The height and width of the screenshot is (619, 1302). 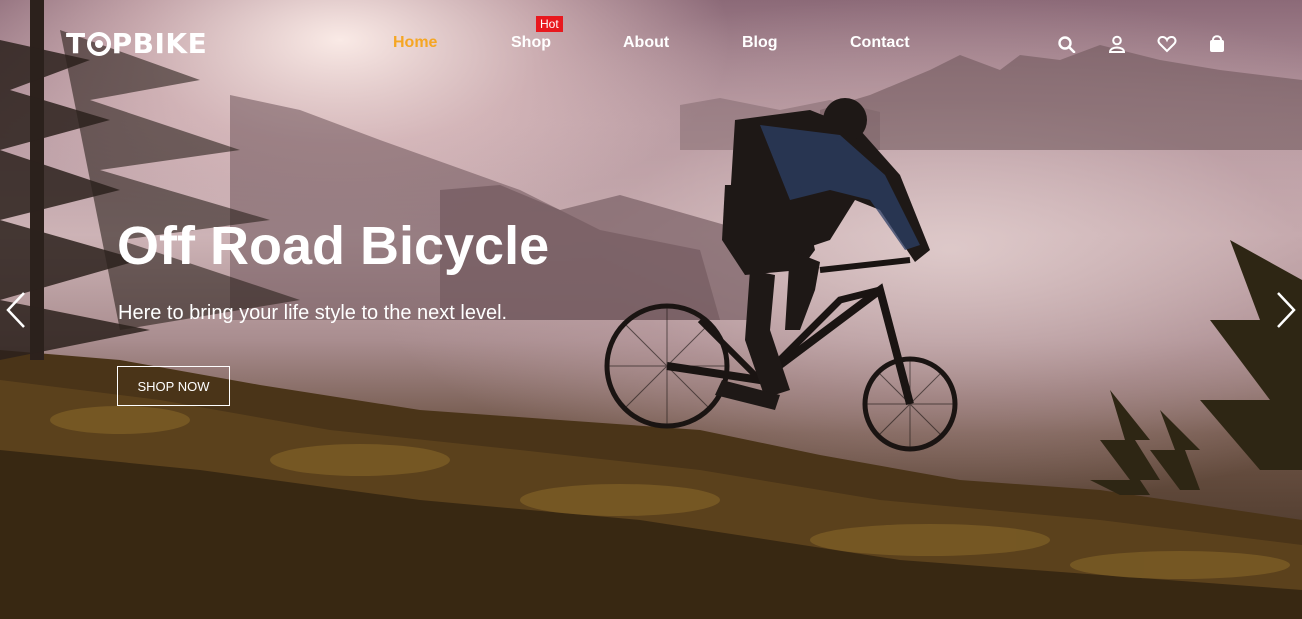 I want to click on nav-contact: Contact, so click(x=880, y=43).